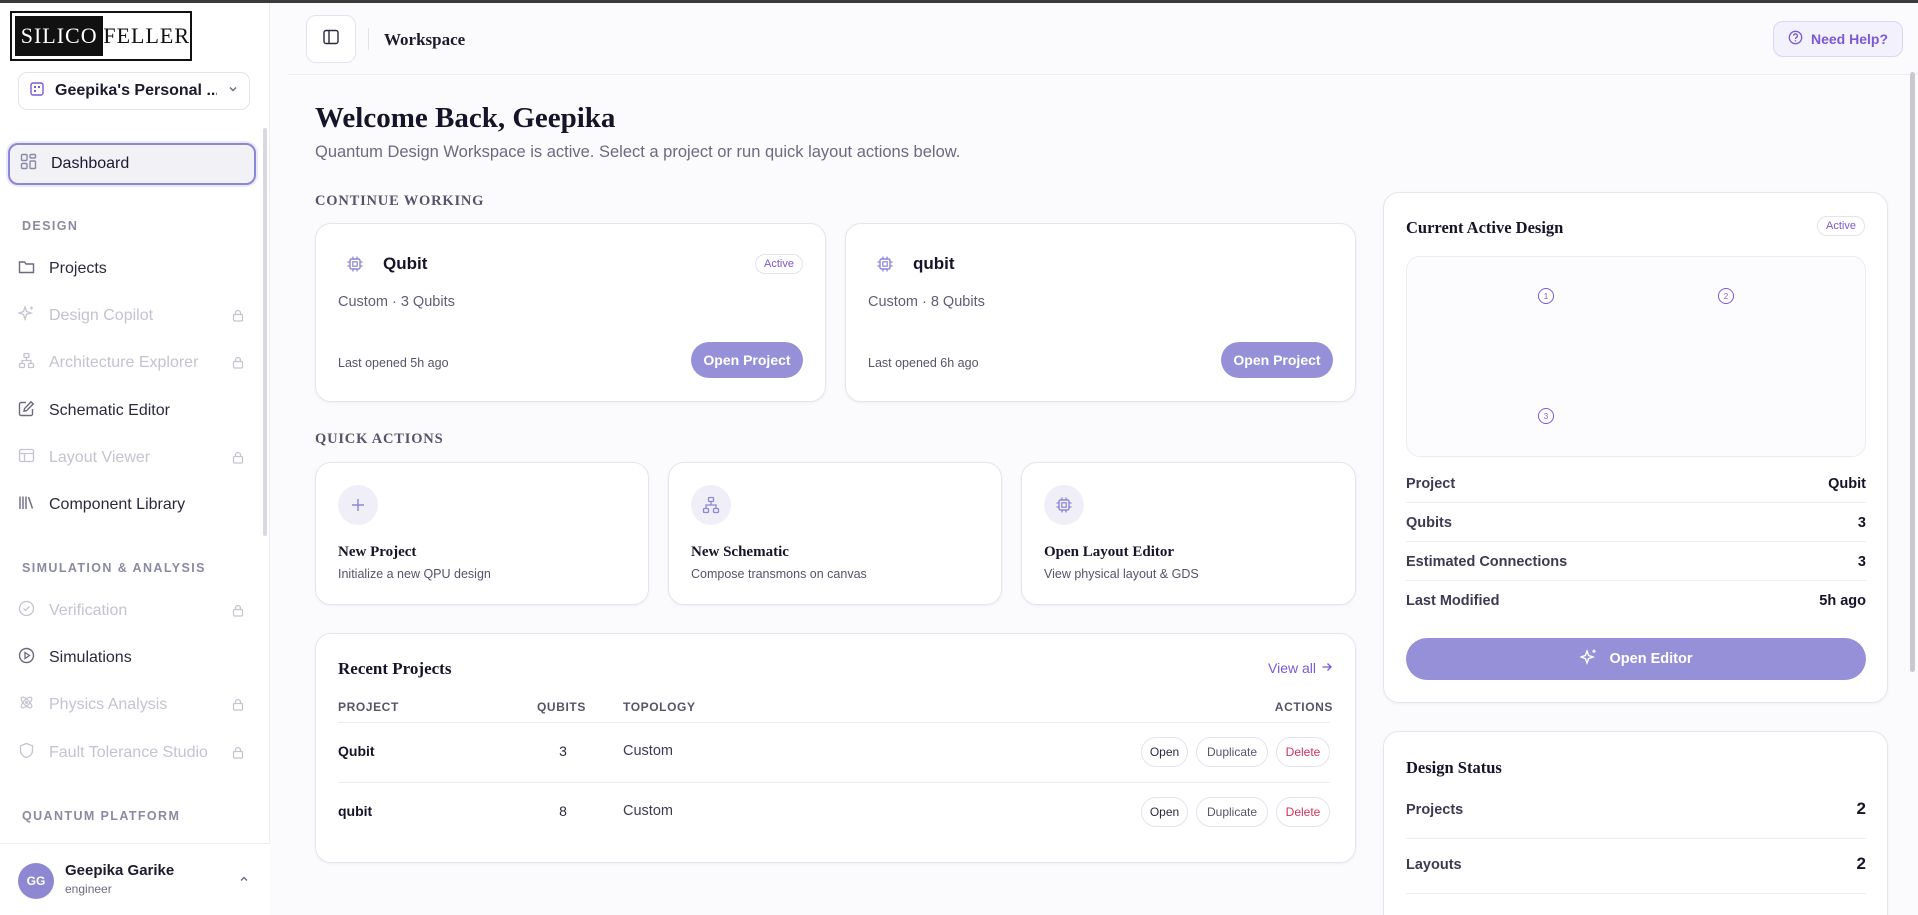 The height and width of the screenshot is (915, 1918). I want to click on sidebar-item-architecture-explorer: Architecture Explorer, so click(132, 363).